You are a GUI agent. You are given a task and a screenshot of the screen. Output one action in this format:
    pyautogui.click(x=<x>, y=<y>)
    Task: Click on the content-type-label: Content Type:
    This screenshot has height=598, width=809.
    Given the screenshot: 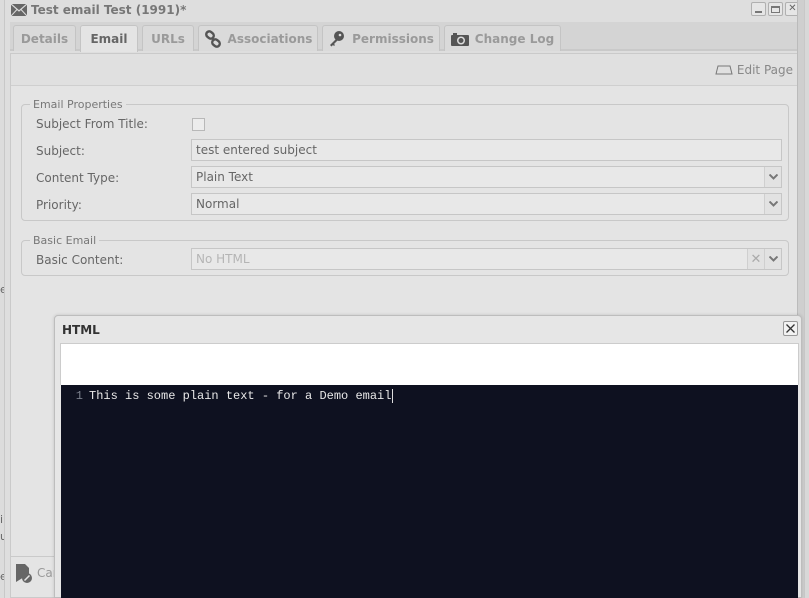 What is the action you would take?
    pyautogui.click(x=78, y=178)
    